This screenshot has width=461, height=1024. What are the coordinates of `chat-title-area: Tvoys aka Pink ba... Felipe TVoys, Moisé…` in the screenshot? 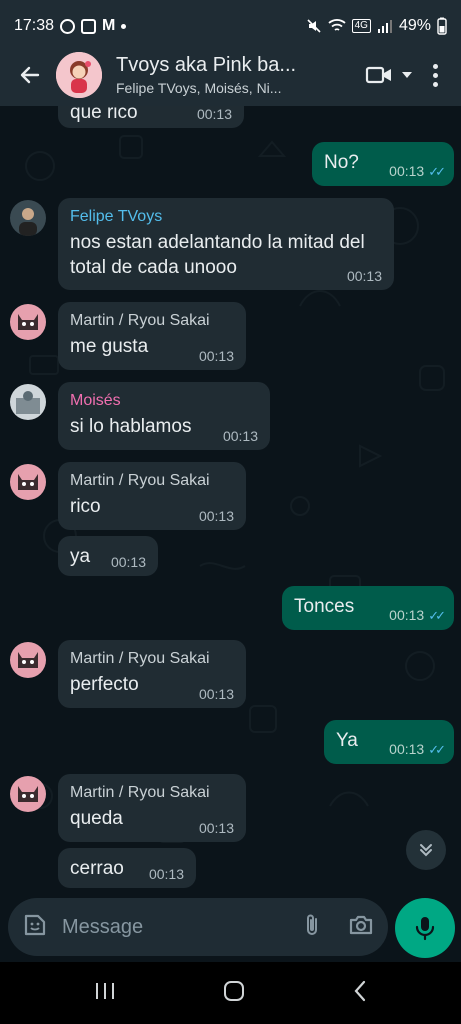 It's located at (211, 75).